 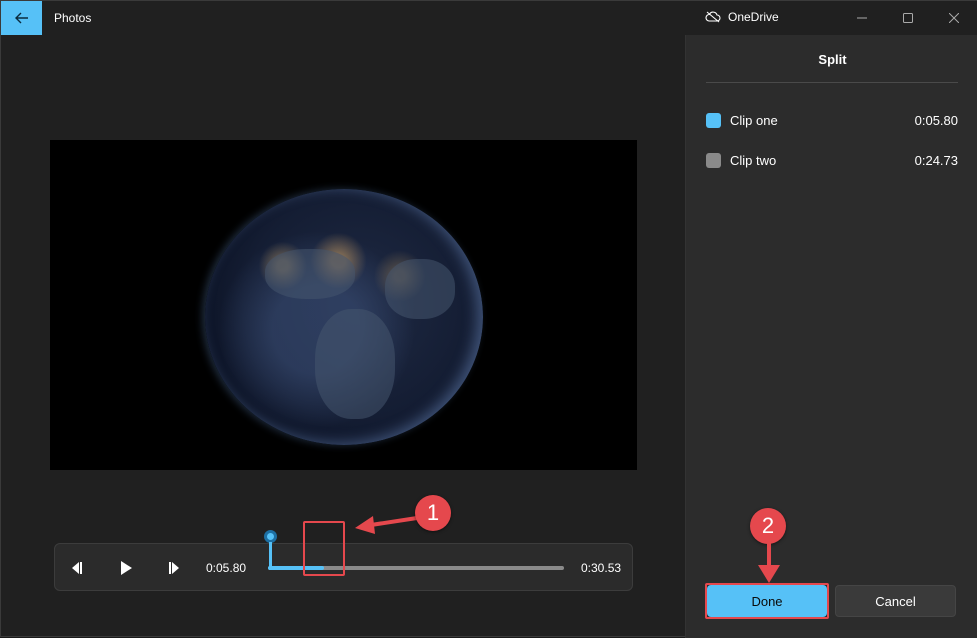 I want to click on play-button, so click(x=126, y=568).